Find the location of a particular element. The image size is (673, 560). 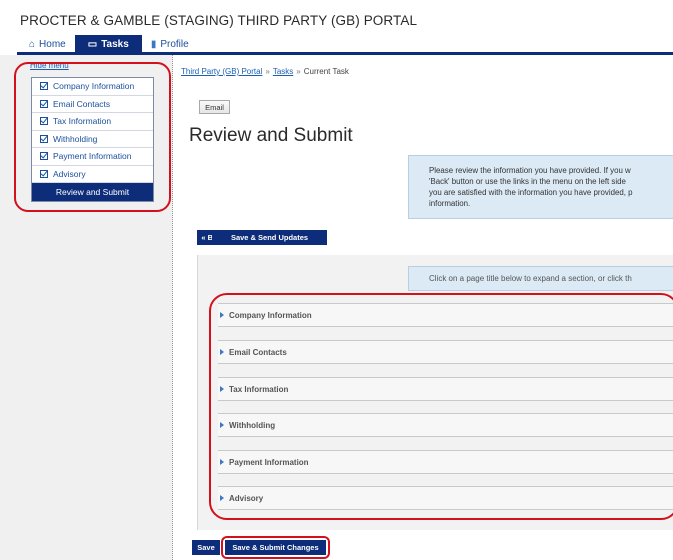

section-advisory: Advisory is located at coordinates (445, 498).